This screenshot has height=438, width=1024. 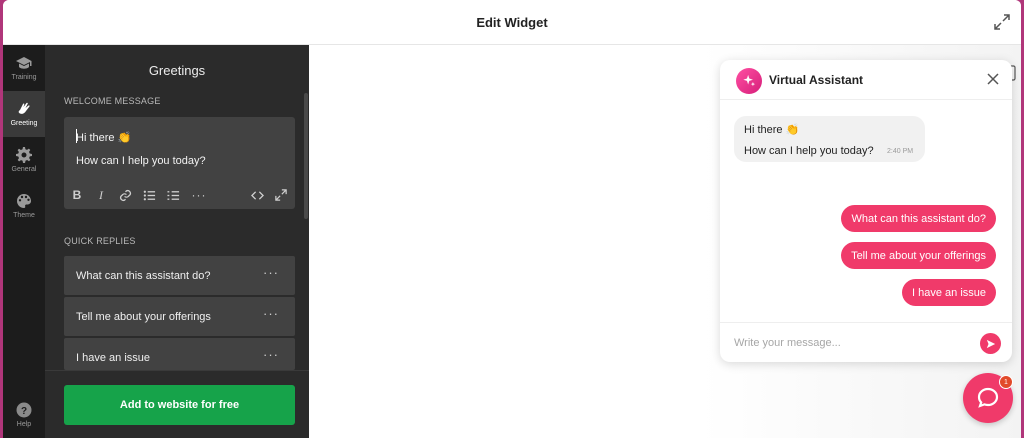 What do you see at coordinates (179, 405) in the screenshot?
I see `add-to-website-button: Add to website for free` at bounding box center [179, 405].